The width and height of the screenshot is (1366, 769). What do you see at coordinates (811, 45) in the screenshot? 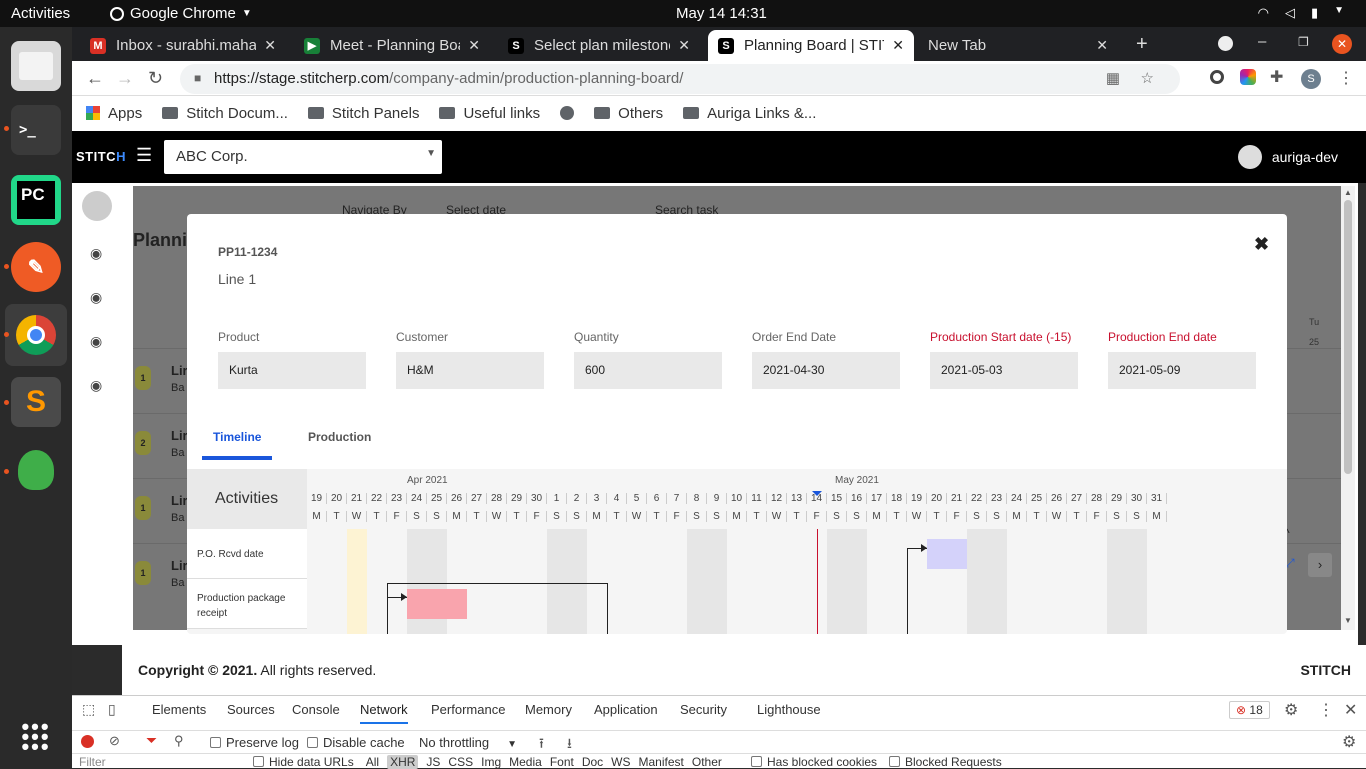
I see `browser-tab: S Planning Board | STIT ✕` at bounding box center [811, 45].